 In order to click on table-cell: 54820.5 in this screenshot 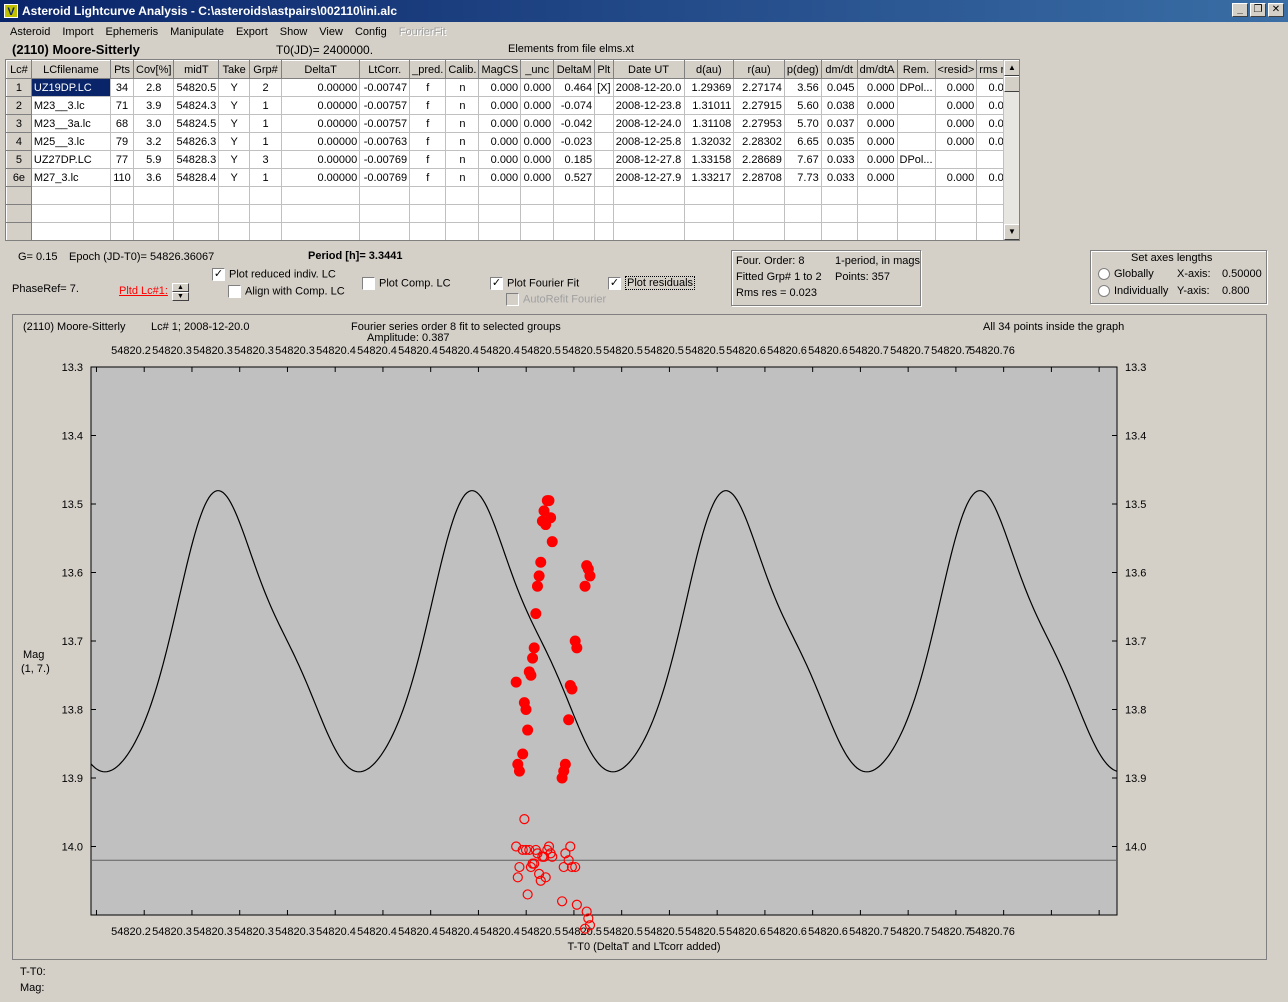, I will do `click(196, 87)`.